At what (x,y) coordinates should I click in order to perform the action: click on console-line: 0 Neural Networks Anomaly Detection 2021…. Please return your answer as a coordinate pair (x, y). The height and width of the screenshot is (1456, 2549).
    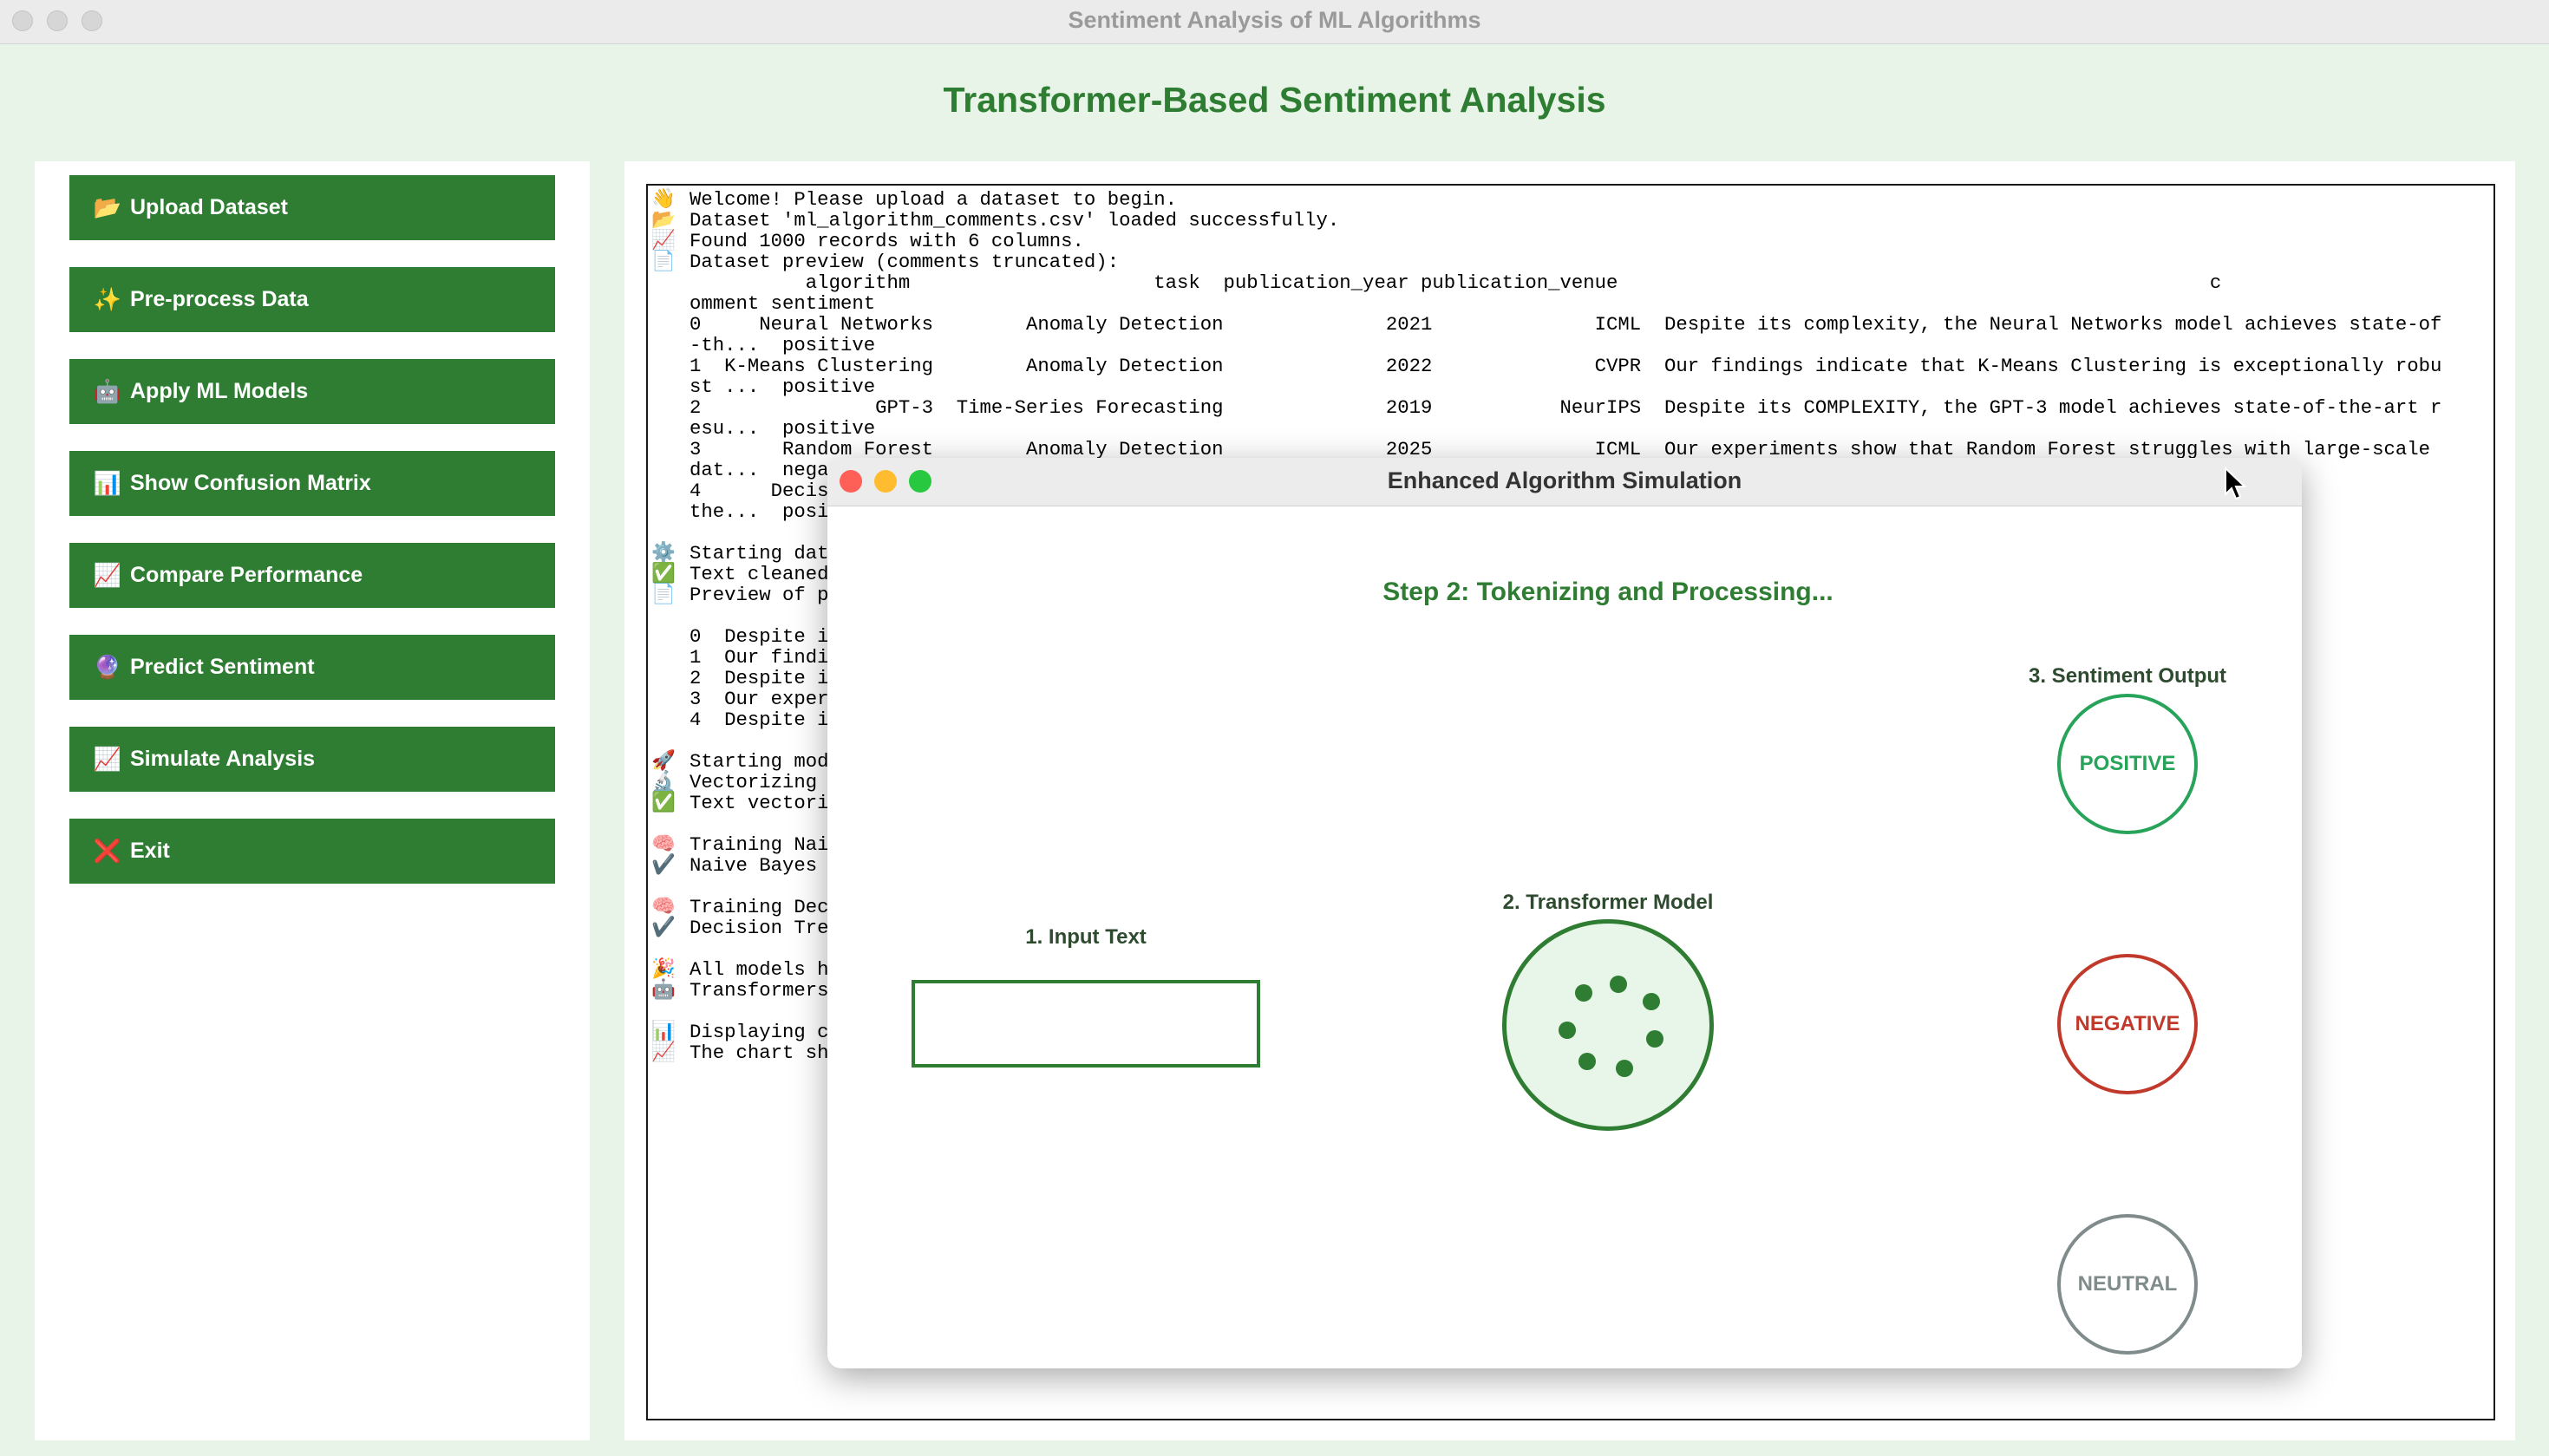
    Looking at the image, I should click on (1546, 324).